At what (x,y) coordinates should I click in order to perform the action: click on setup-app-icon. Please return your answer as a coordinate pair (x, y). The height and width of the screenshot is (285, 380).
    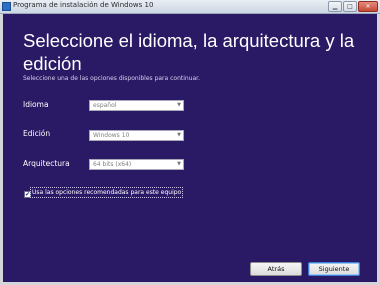
    Looking at the image, I should click on (6, 6).